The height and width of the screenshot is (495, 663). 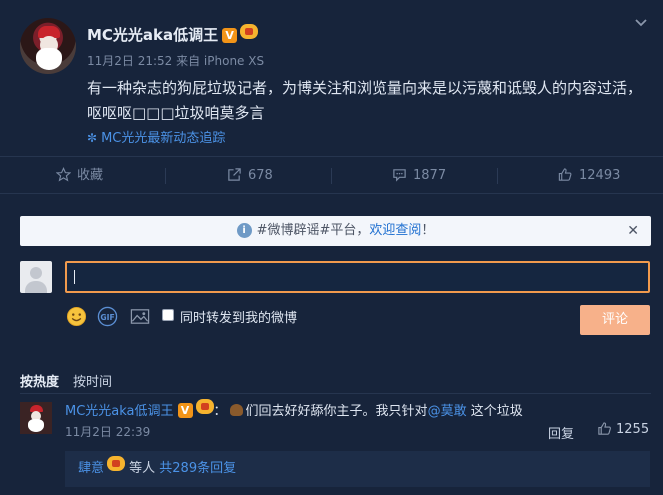 What do you see at coordinates (91, 468) in the screenshot?
I see `sub-reply-user: 肆意` at bounding box center [91, 468].